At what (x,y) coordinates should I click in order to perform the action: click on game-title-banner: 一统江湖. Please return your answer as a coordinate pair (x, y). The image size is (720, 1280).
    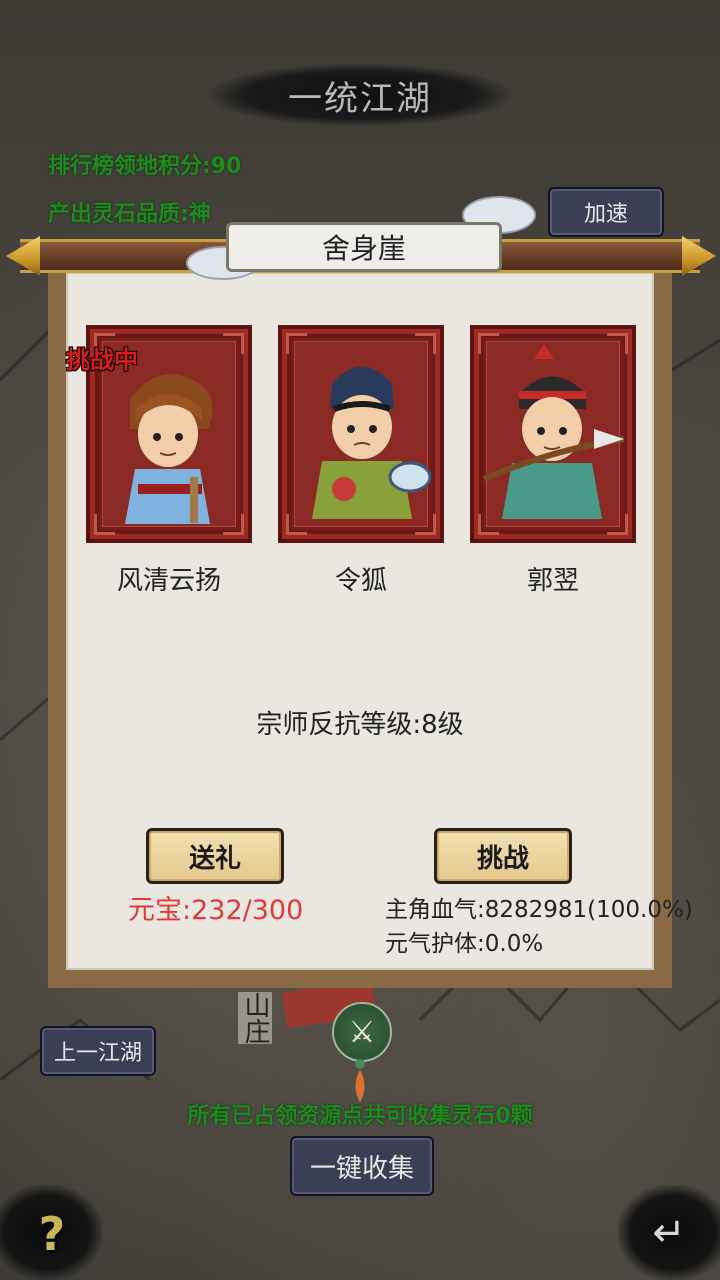
    Looking at the image, I should click on (360, 95).